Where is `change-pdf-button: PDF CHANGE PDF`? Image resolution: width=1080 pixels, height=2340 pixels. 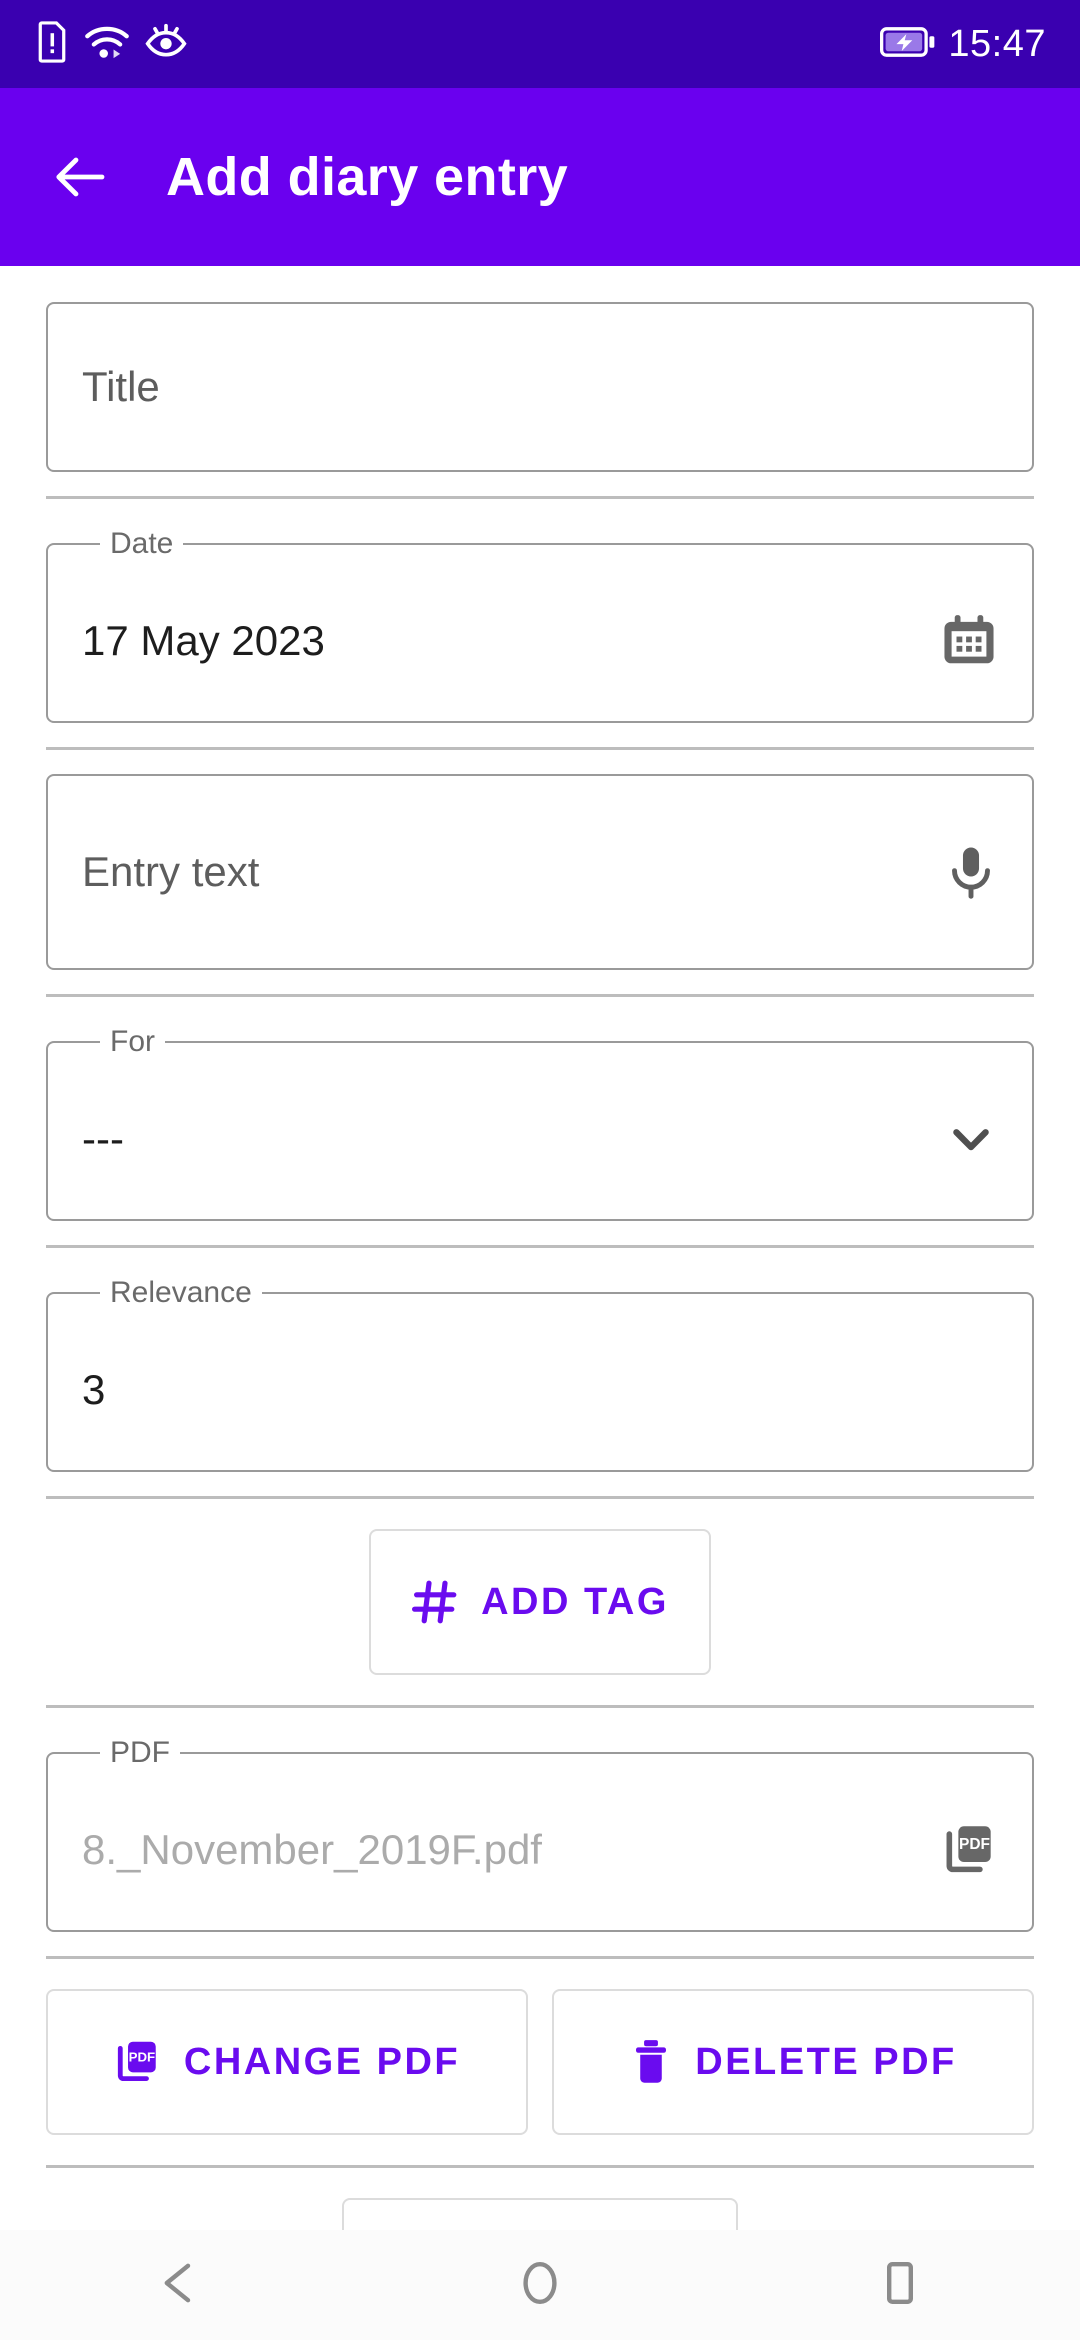 change-pdf-button: PDF CHANGE PDF is located at coordinates (287, 2062).